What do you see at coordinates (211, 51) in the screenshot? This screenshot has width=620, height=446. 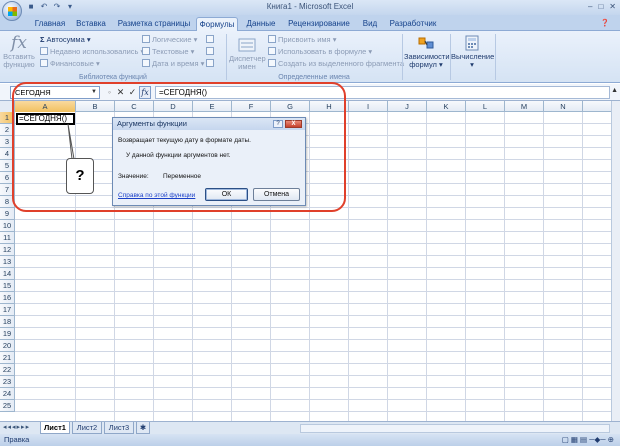 I see `math-button` at bounding box center [211, 51].